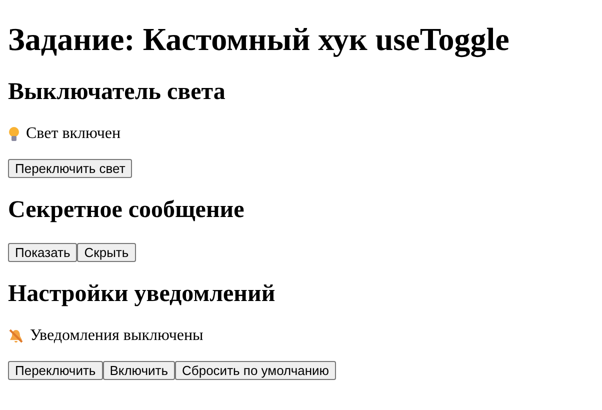  Describe the element at coordinates (117, 336) in the screenshot. I see `status-text: Уведомления выключены` at that location.